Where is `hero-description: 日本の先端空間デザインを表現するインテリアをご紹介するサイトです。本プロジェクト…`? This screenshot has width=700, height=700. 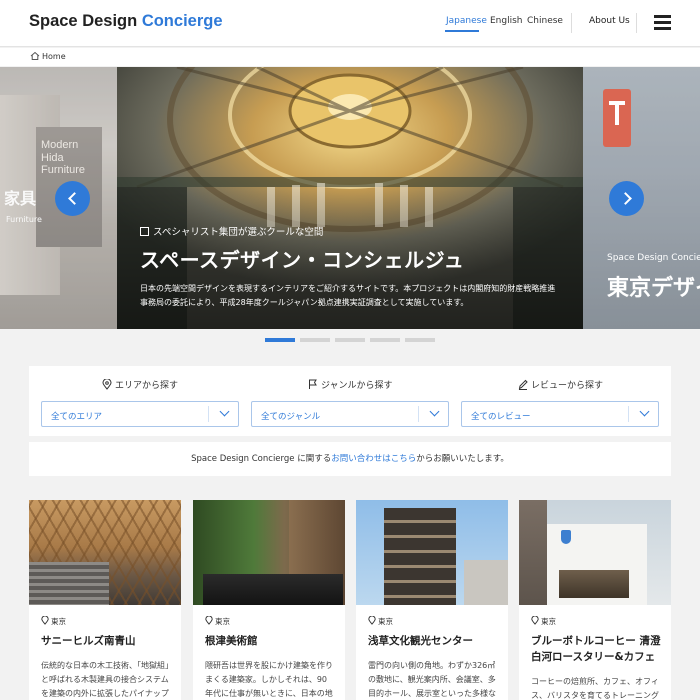
hero-description: 日本の先端空間デザインを表現するインテリアをご紹介するサイトです。本プロジェクト… is located at coordinates (348, 295).